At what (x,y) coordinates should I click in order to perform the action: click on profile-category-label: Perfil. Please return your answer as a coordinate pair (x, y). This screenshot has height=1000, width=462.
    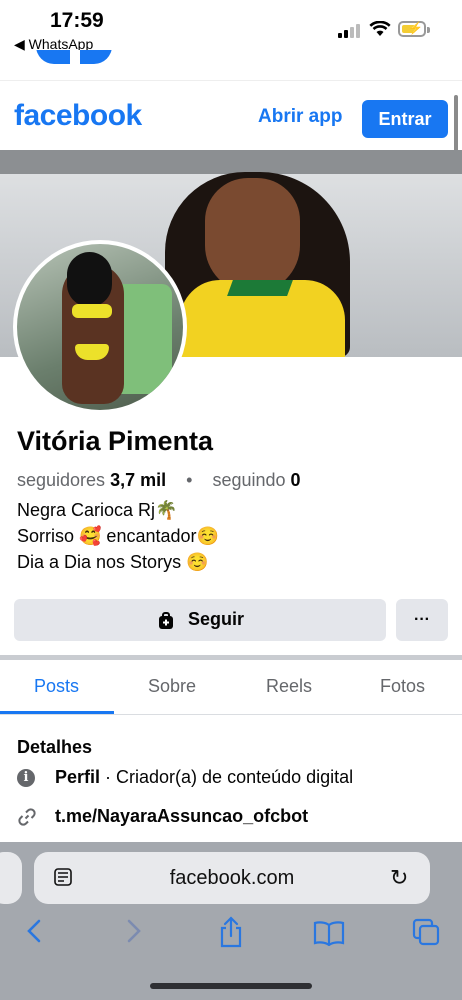
    Looking at the image, I should click on (78, 777).